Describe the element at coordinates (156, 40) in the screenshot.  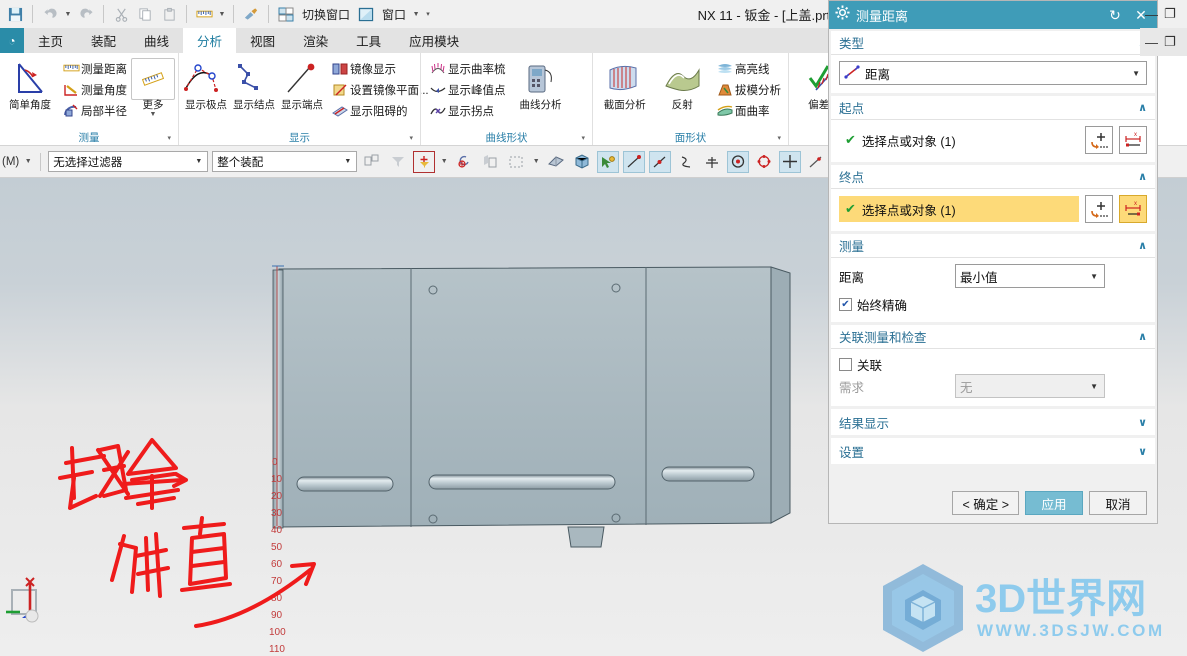
I see `tab-curve: 曲线` at that location.